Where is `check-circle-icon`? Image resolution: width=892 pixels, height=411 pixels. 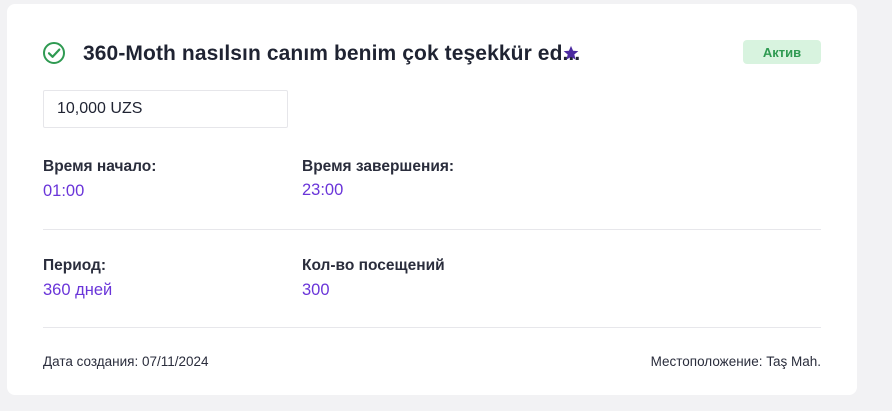 check-circle-icon is located at coordinates (54, 53).